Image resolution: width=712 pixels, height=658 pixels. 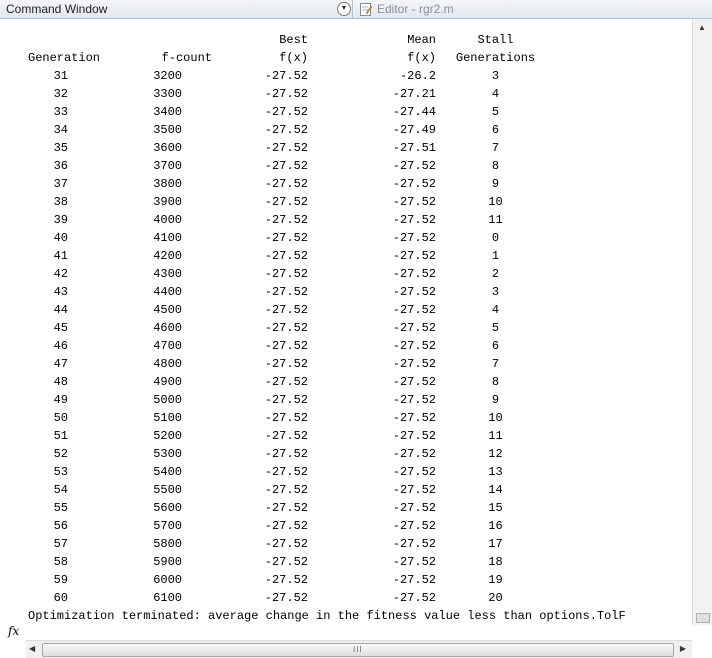 I want to click on cell-stall-generations: 15, so click(x=495, y=508).